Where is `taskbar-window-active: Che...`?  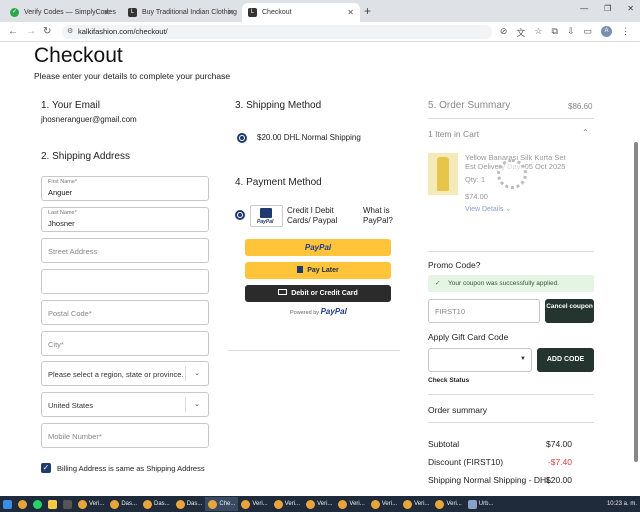
taskbar-window-active: Che... is located at coordinates (222, 504).